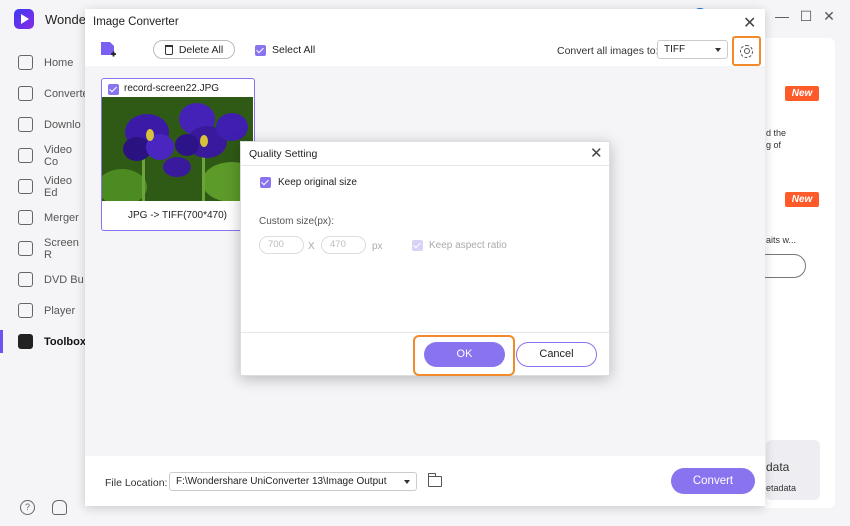  What do you see at coordinates (311, 246) in the screenshot?
I see `x-label: X` at bounding box center [311, 246].